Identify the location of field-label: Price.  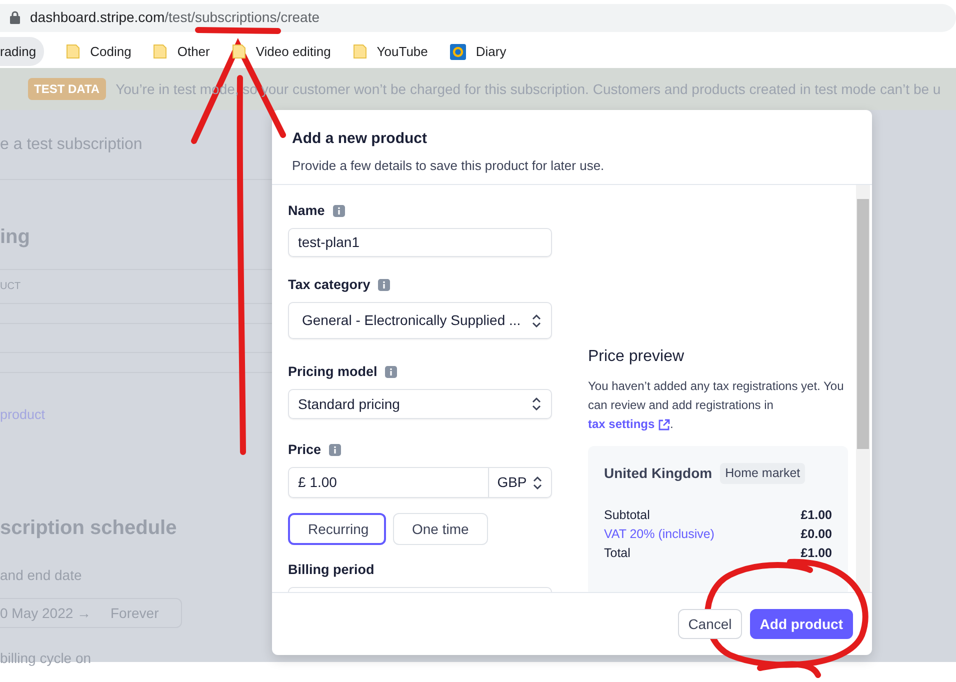
(305, 449).